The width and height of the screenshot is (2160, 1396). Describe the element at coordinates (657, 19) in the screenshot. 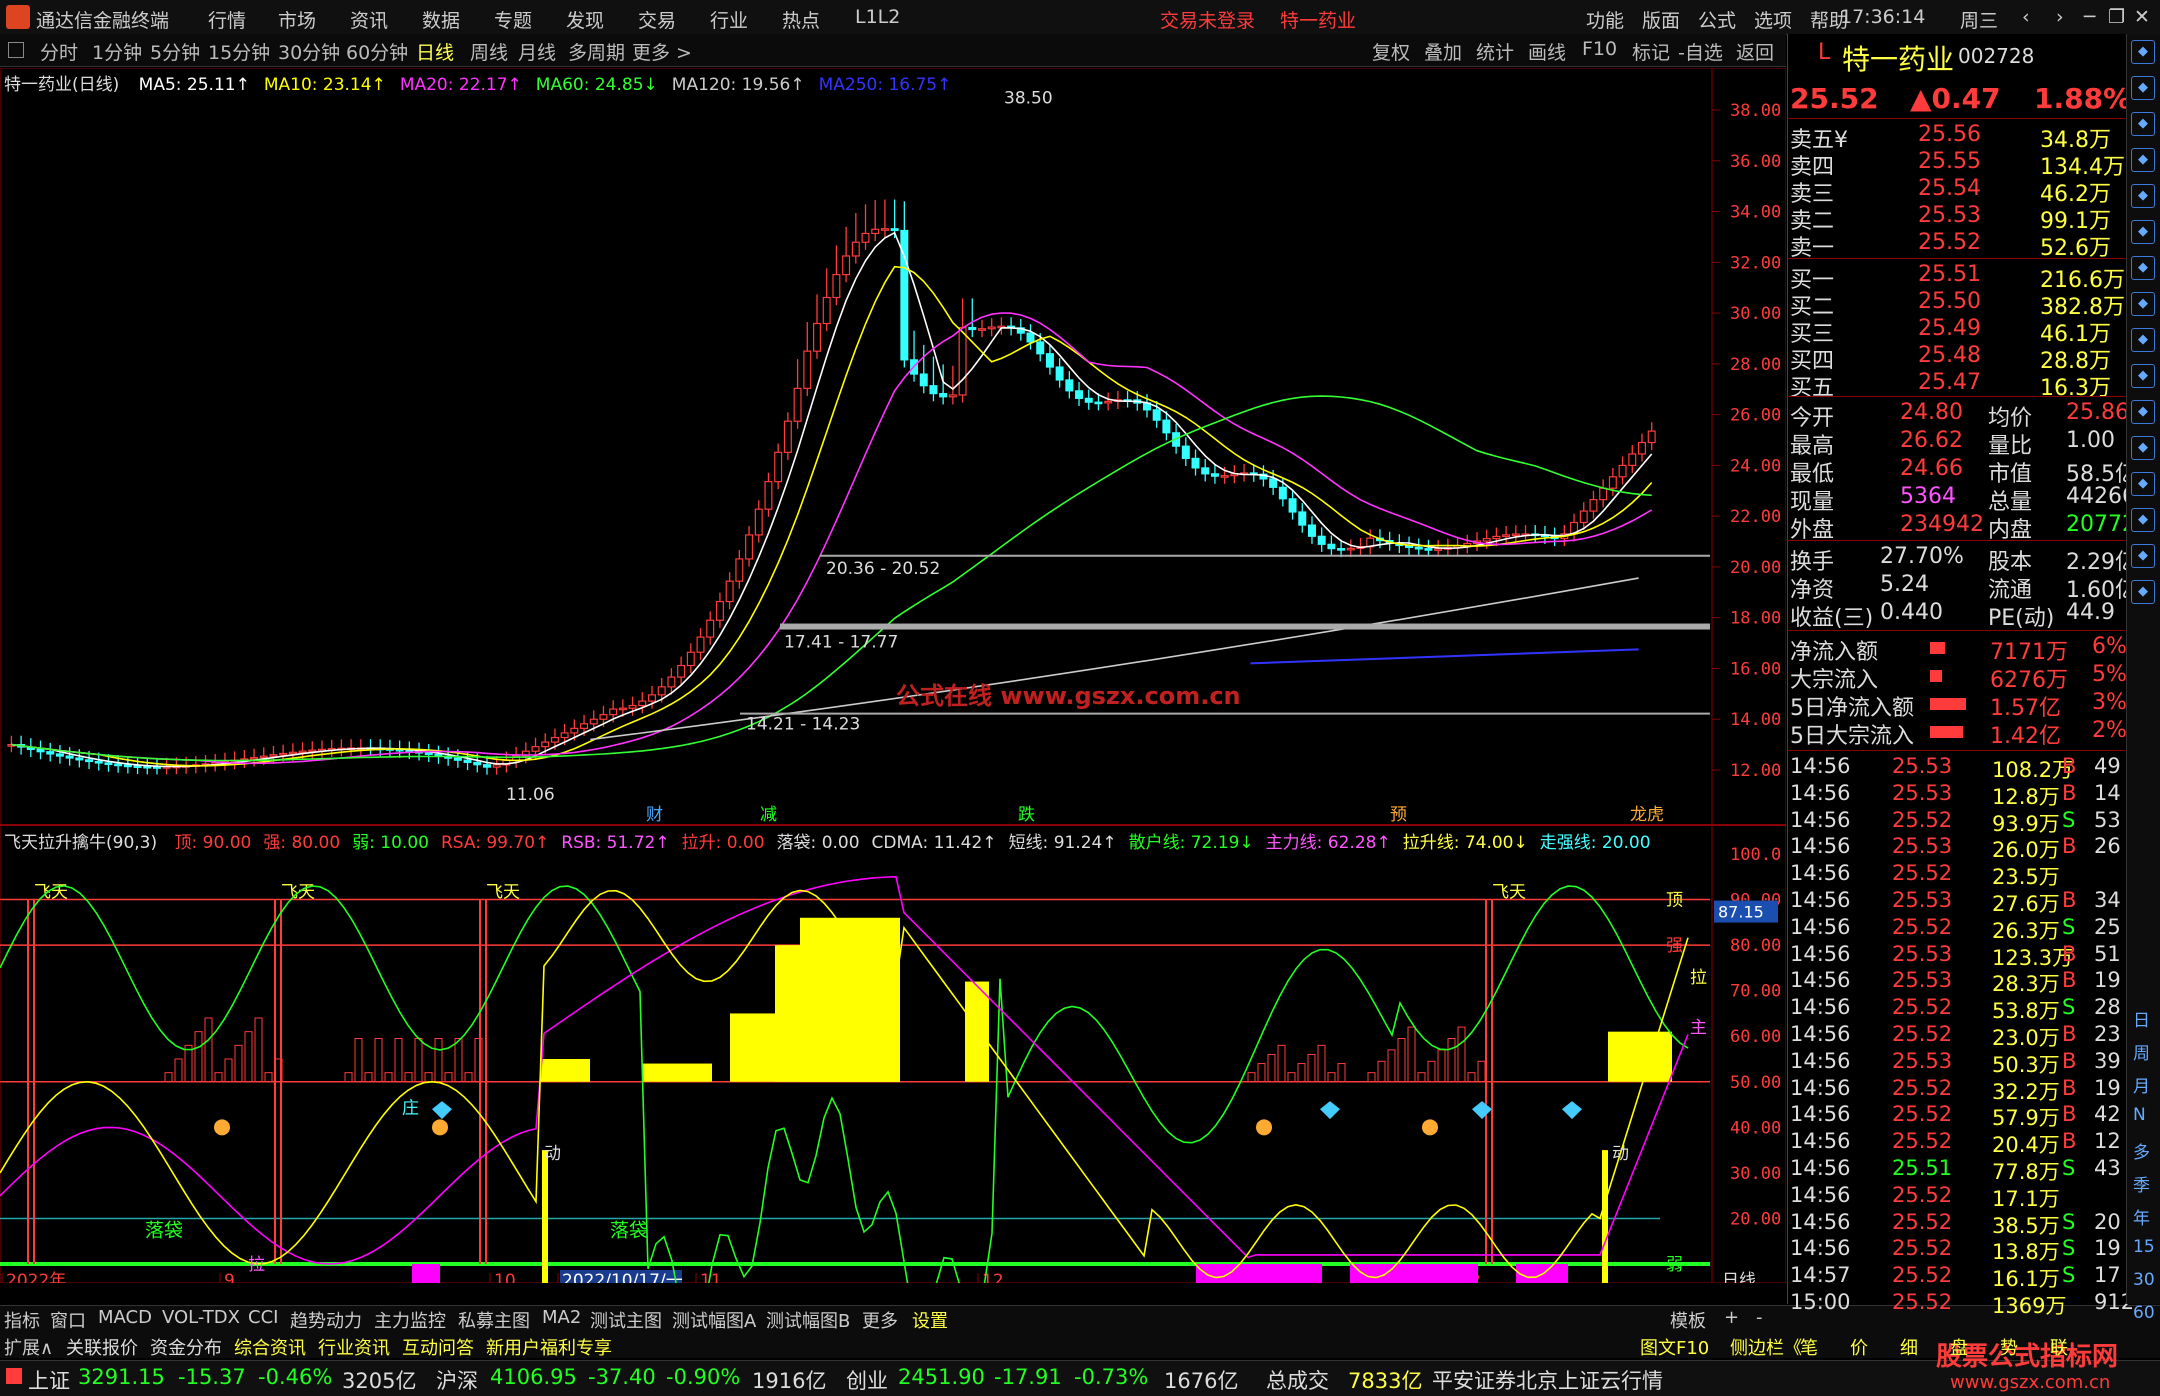

I see `menu-6: 交易` at that location.